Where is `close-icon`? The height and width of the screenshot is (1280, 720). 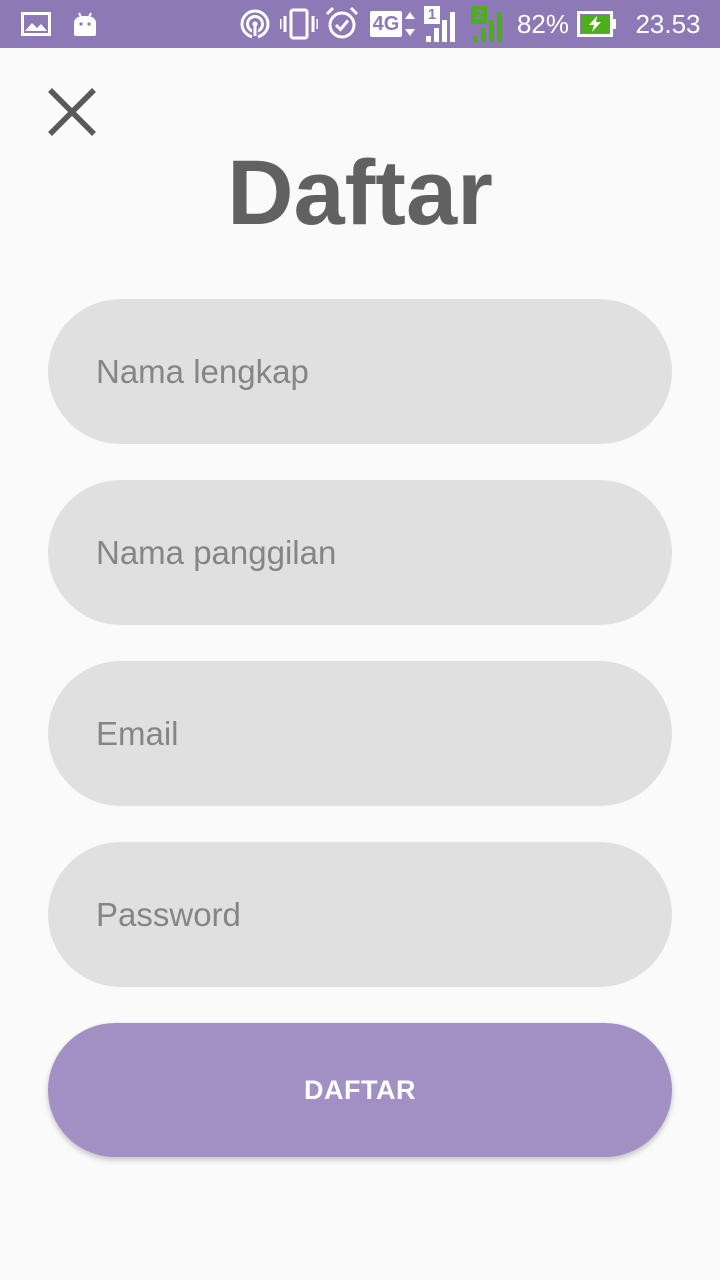
close-icon is located at coordinates (72, 112).